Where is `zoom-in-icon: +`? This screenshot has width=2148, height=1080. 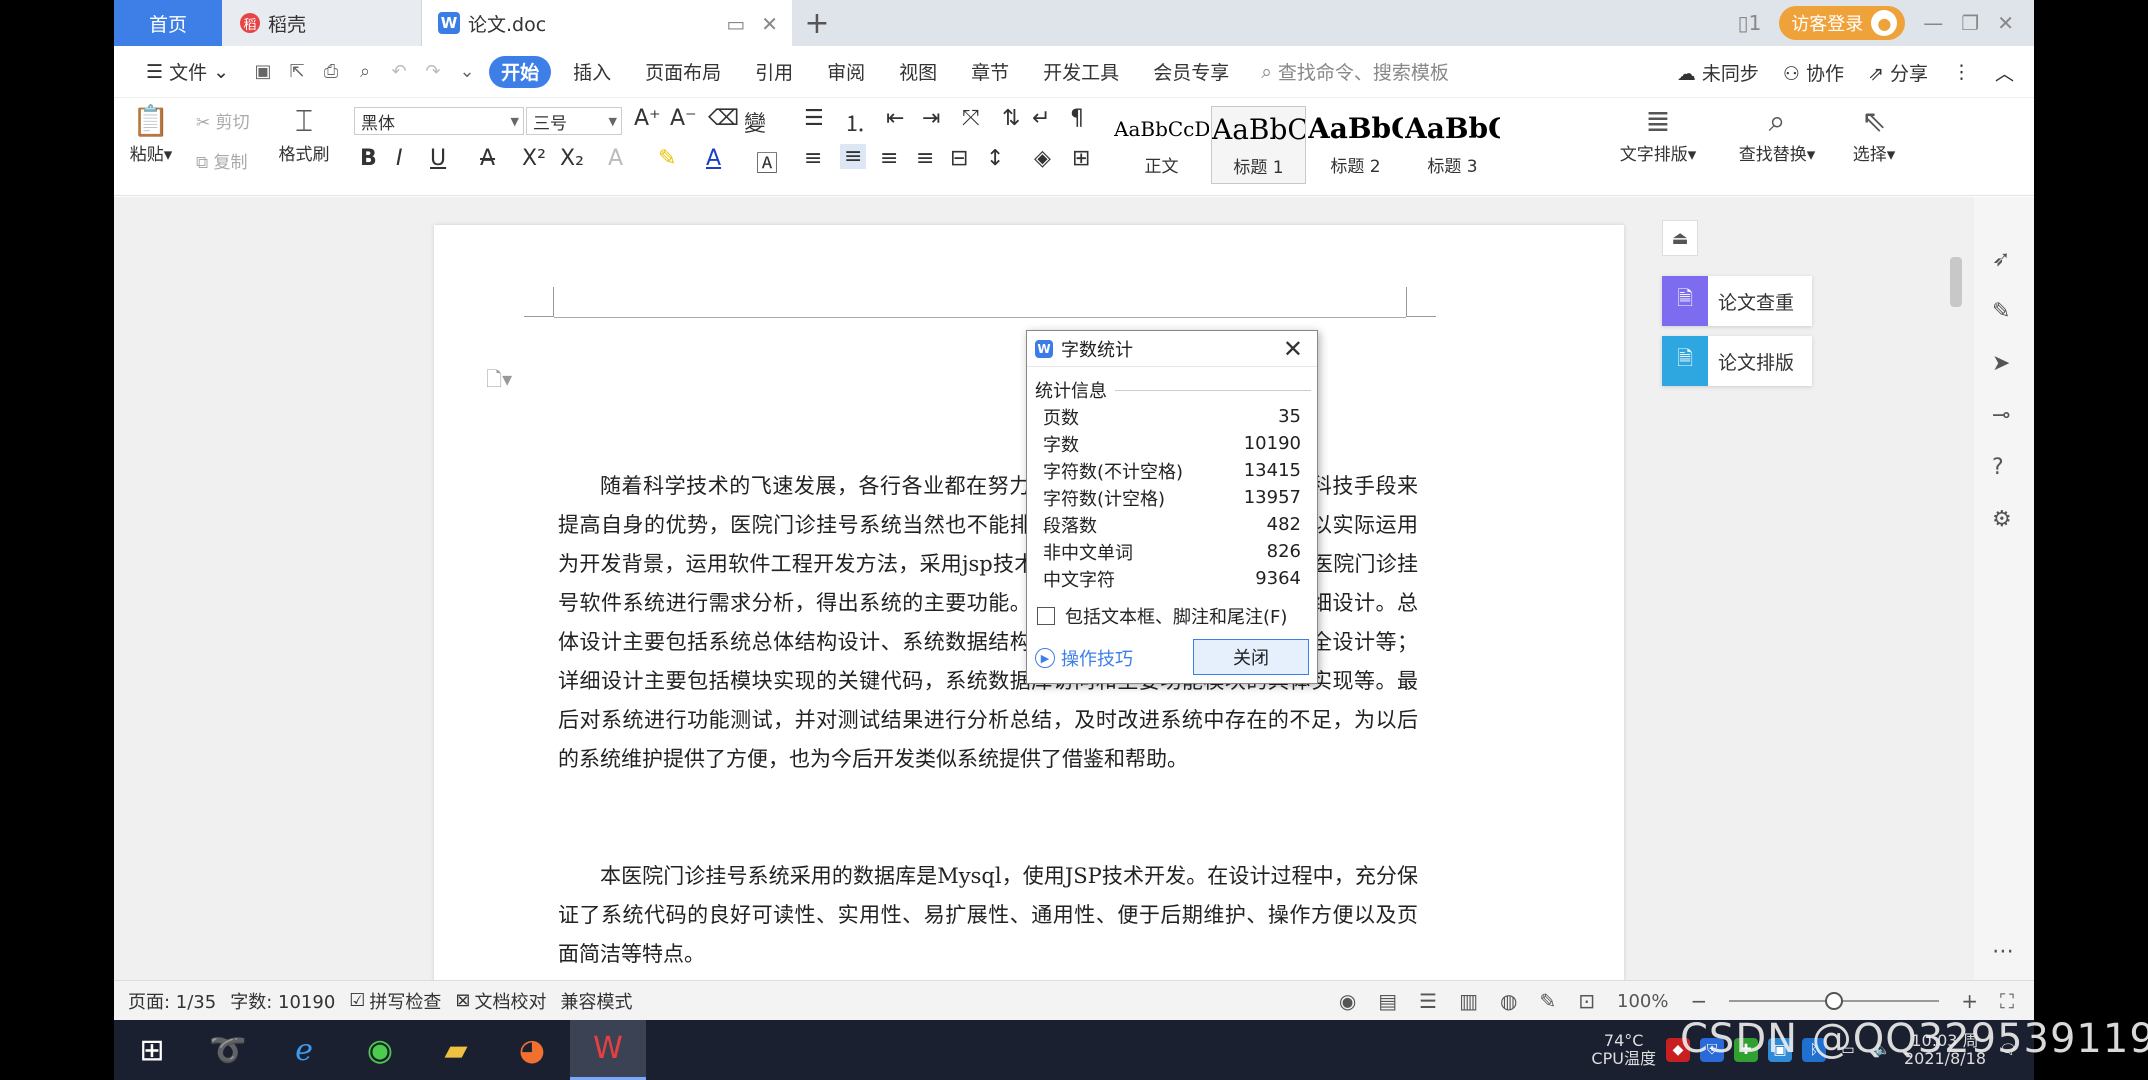 zoom-in-icon: + is located at coordinates (1969, 1001).